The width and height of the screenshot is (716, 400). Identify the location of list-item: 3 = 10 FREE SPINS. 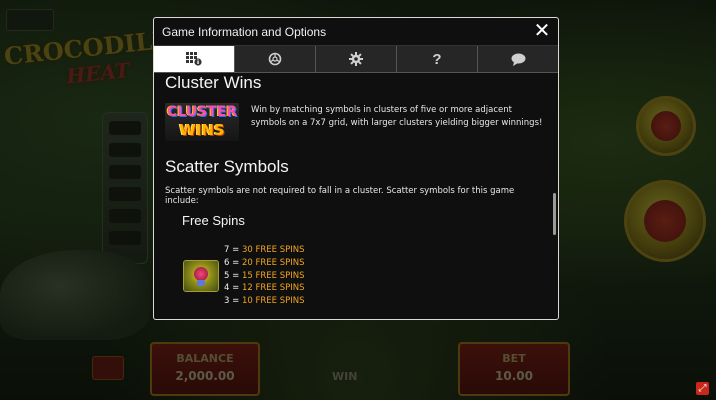
(264, 301).